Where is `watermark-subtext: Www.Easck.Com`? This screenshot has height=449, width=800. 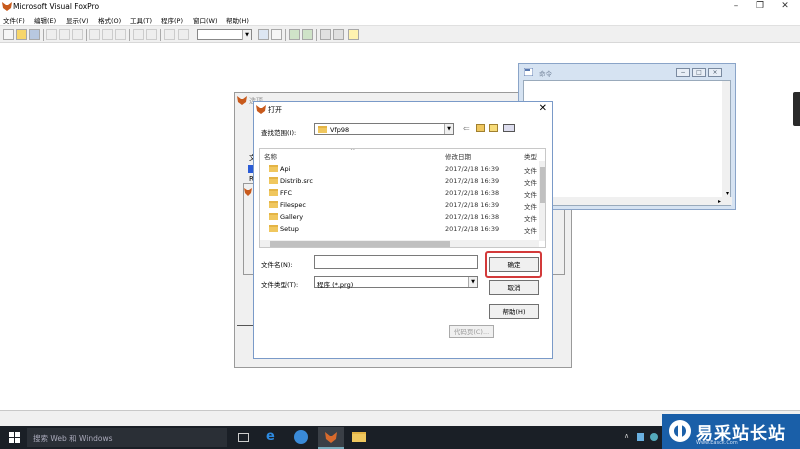 watermark-subtext: Www.Easck.Com is located at coordinates (717, 443).